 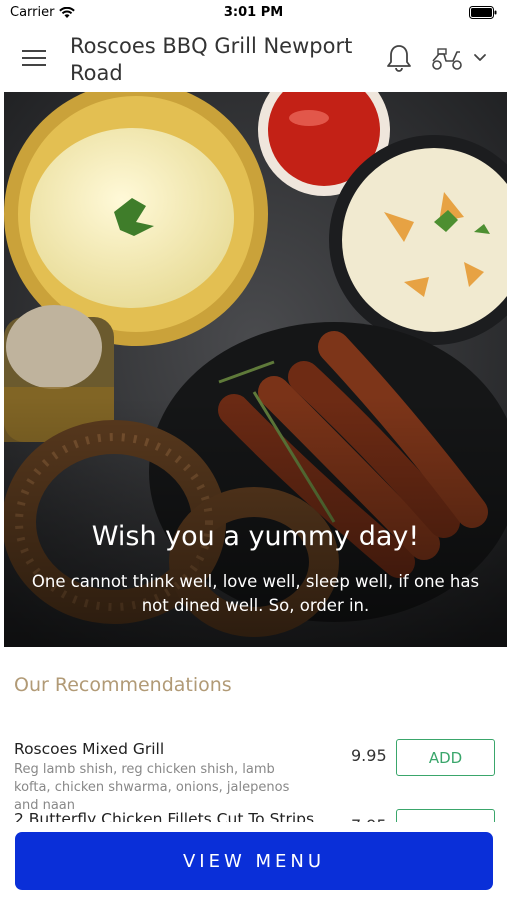 I want to click on item-name: Roscoes Mixed Grill, so click(x=89, y=749).